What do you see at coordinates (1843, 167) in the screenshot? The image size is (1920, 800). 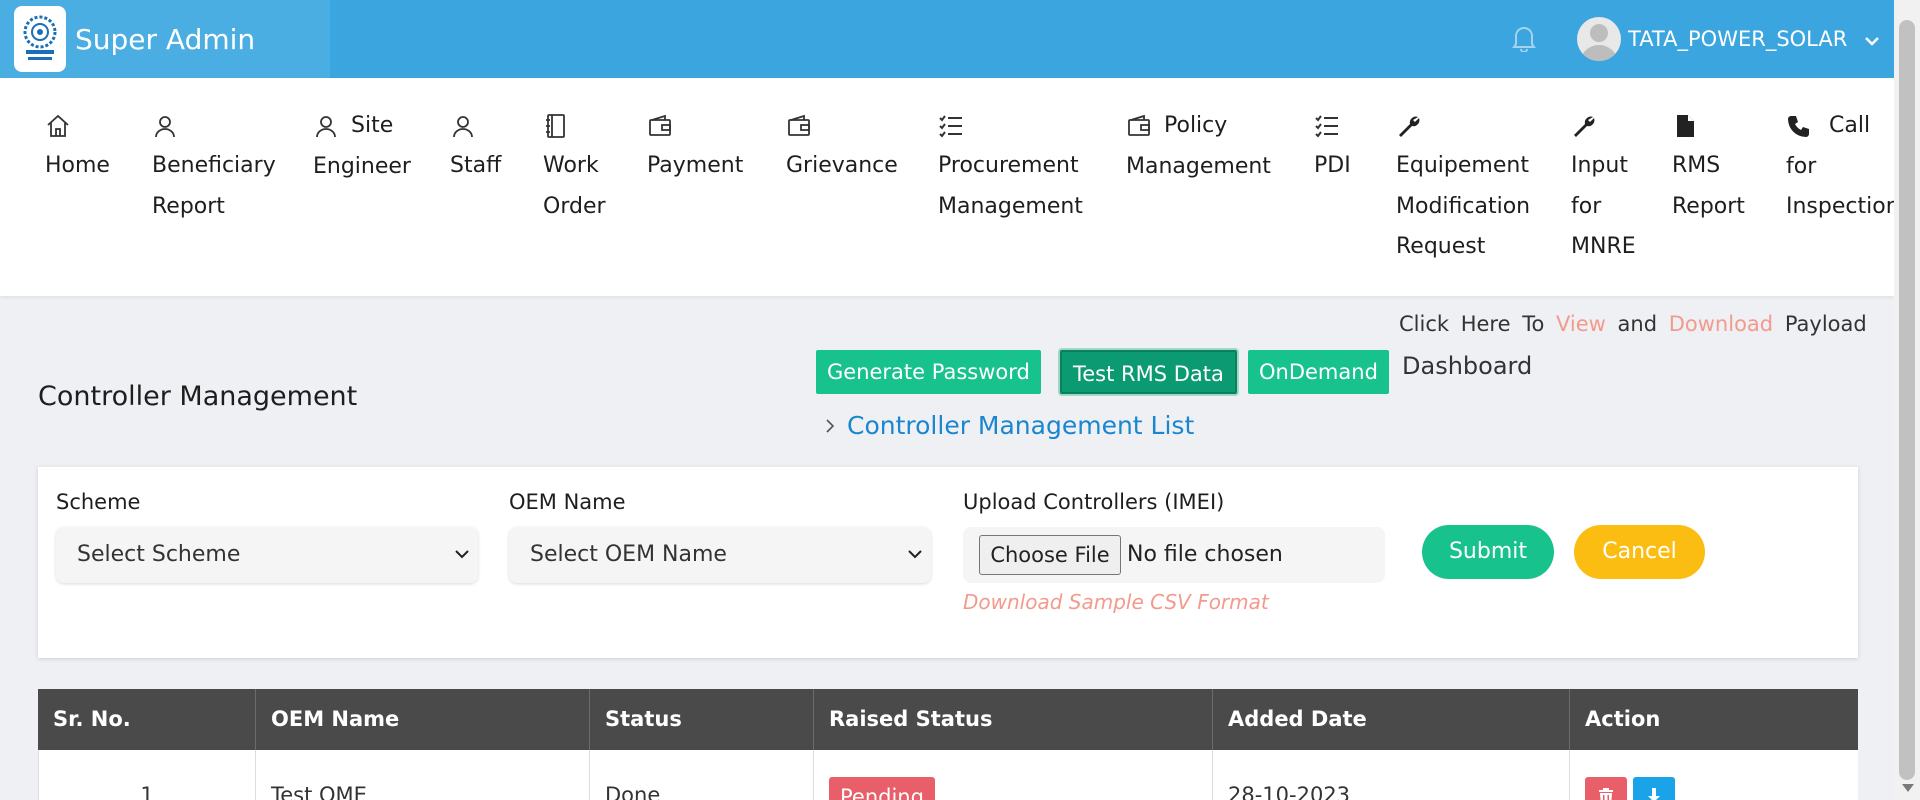 I see `nav-call-for-inspection: Call for Inspection` at bounding box center [1843, 167].